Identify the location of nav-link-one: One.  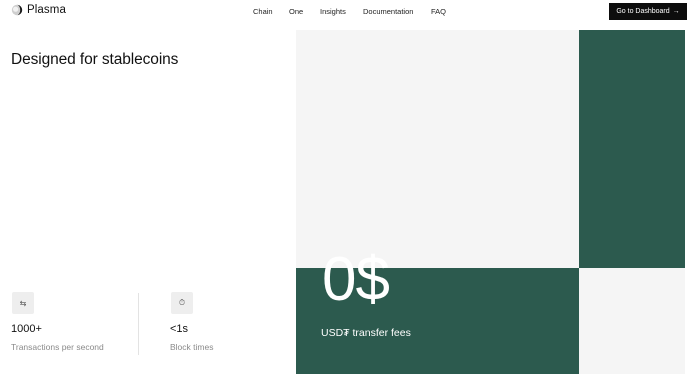
(296, 11).